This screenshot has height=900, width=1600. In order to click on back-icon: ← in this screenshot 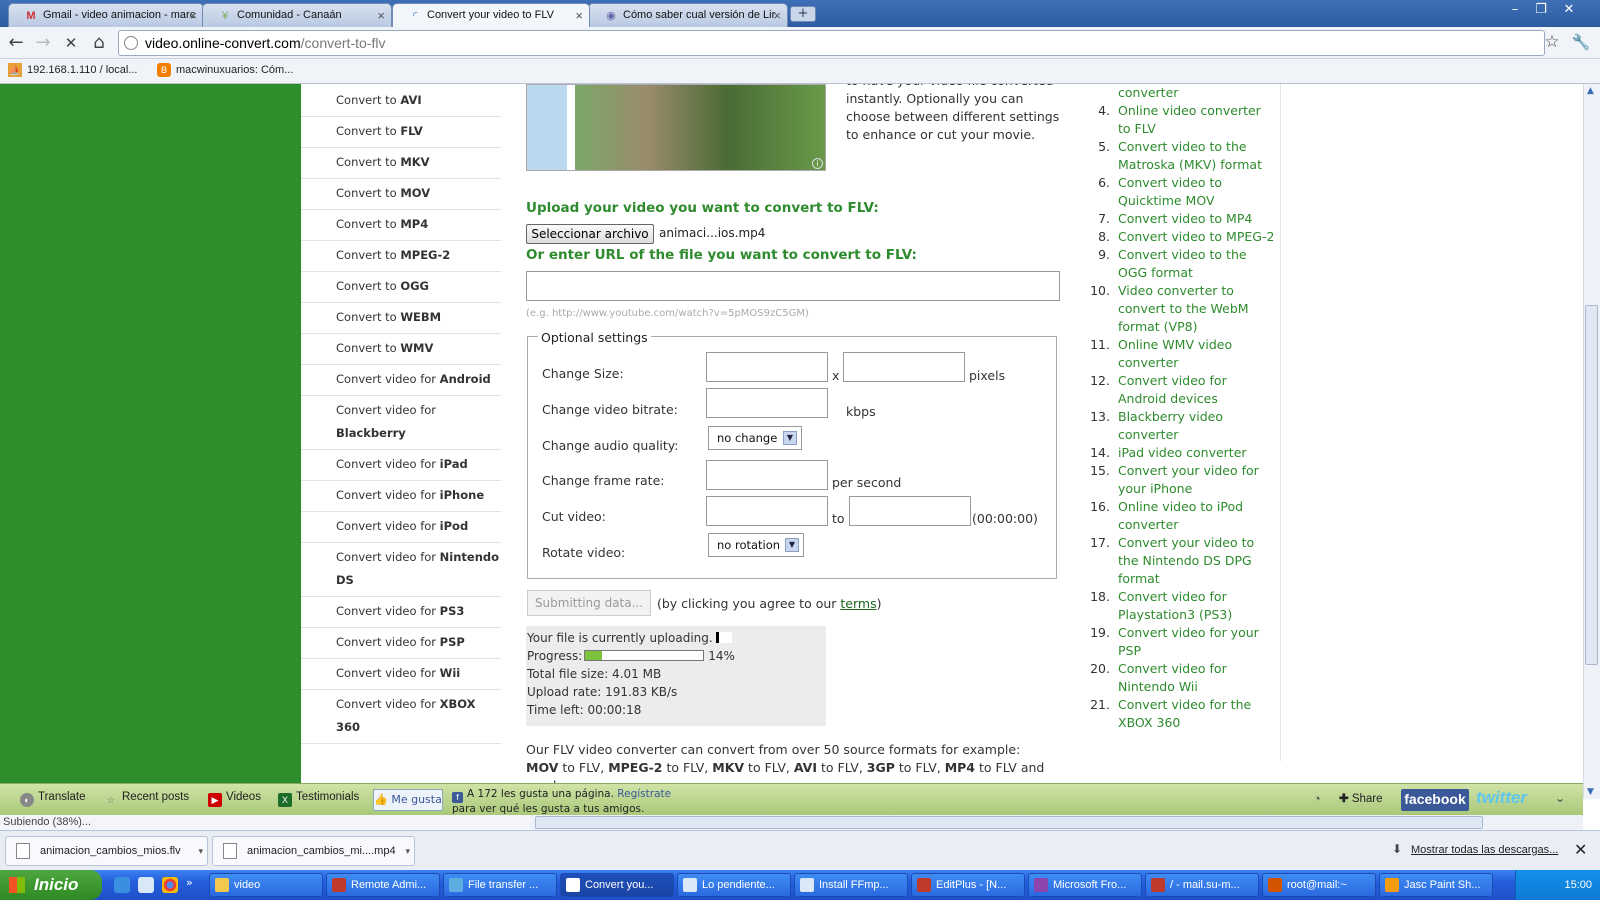, I will do `click(16, 43)`.